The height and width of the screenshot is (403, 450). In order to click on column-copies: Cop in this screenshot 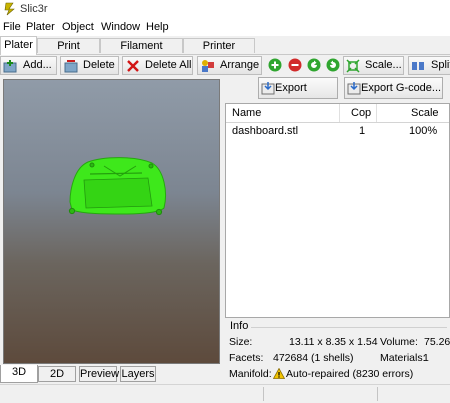, I will do `click(361, 113)`.